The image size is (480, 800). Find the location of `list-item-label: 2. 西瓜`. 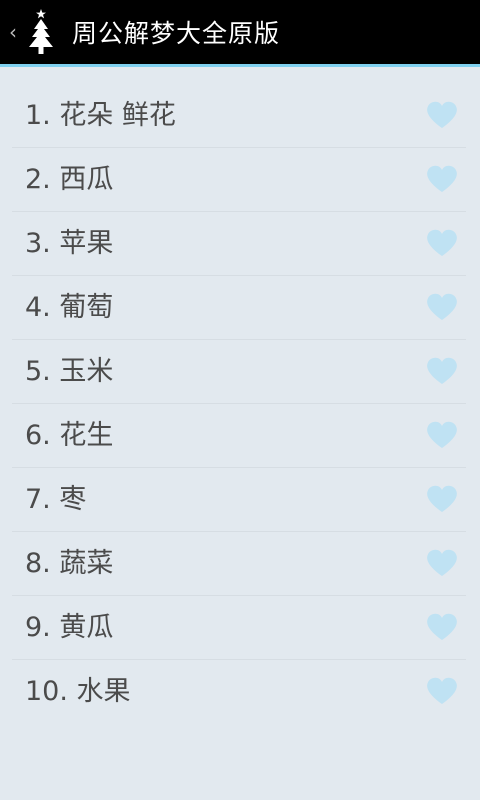

list-item-label: 2. 西瓜 is located at coordinates (69, 179).